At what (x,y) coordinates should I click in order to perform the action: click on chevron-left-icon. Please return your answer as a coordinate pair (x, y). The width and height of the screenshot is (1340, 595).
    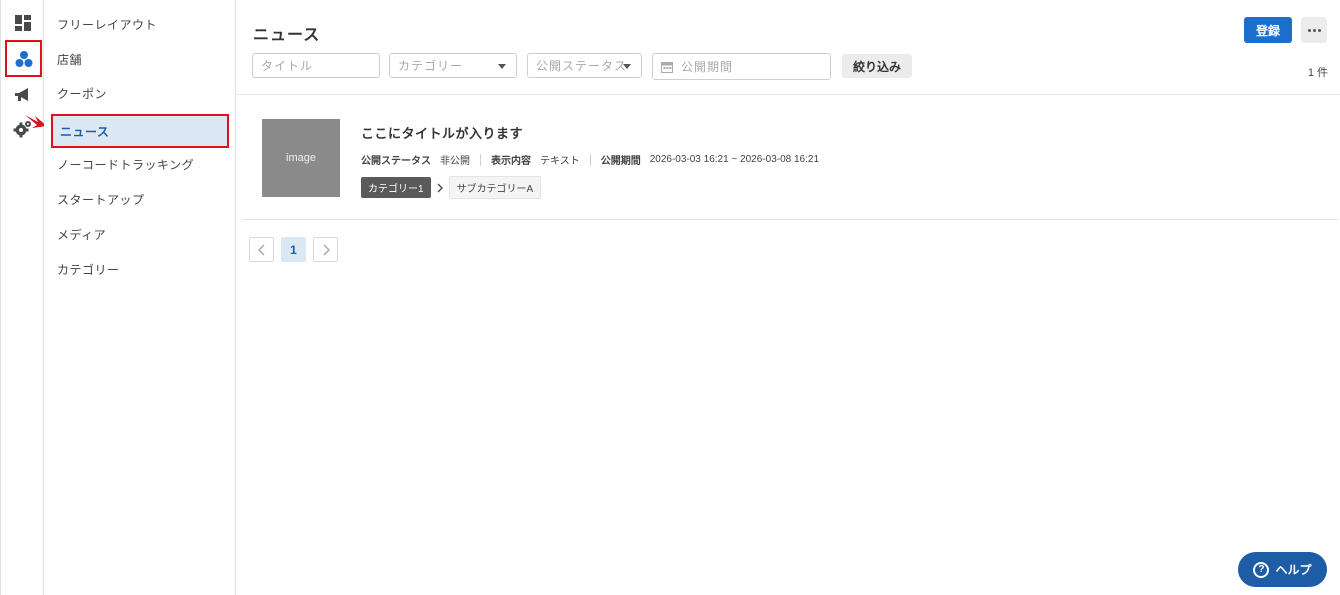
    Looking at the image, I should click on (261, 249).